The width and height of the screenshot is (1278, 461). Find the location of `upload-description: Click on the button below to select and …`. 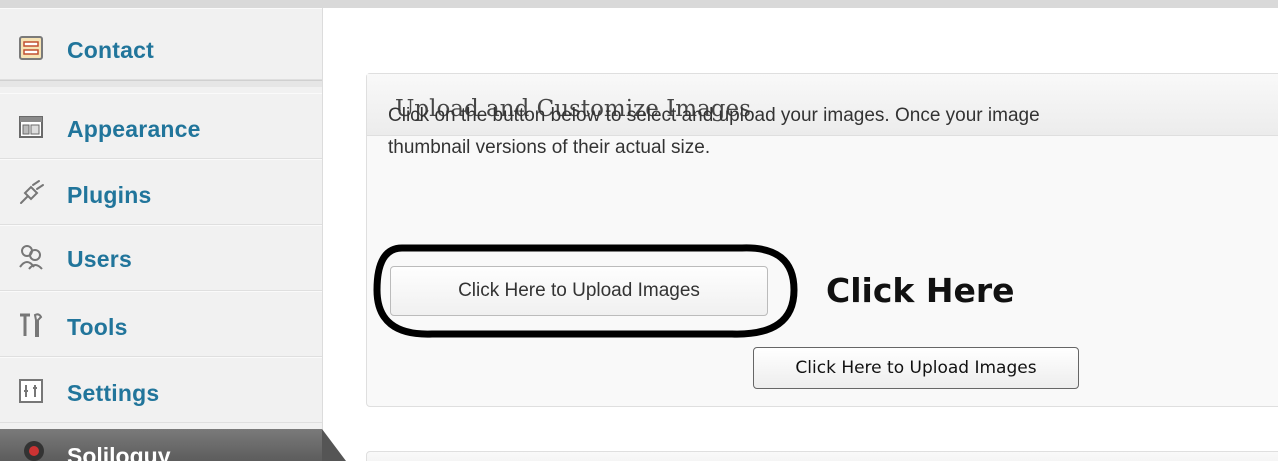

upload-description: Click on the button below to select and … is located at coordinates (833, 132).